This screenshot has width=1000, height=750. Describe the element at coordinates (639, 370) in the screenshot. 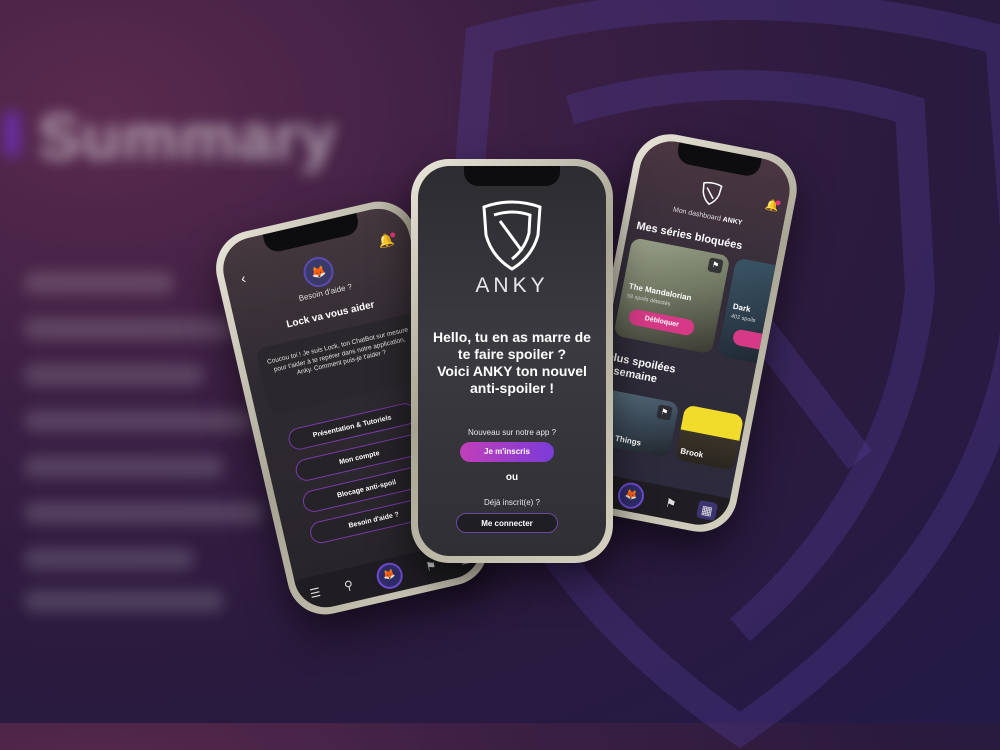

I see `section-most-spoiled-title: plus spoilées a semaine` at that location.